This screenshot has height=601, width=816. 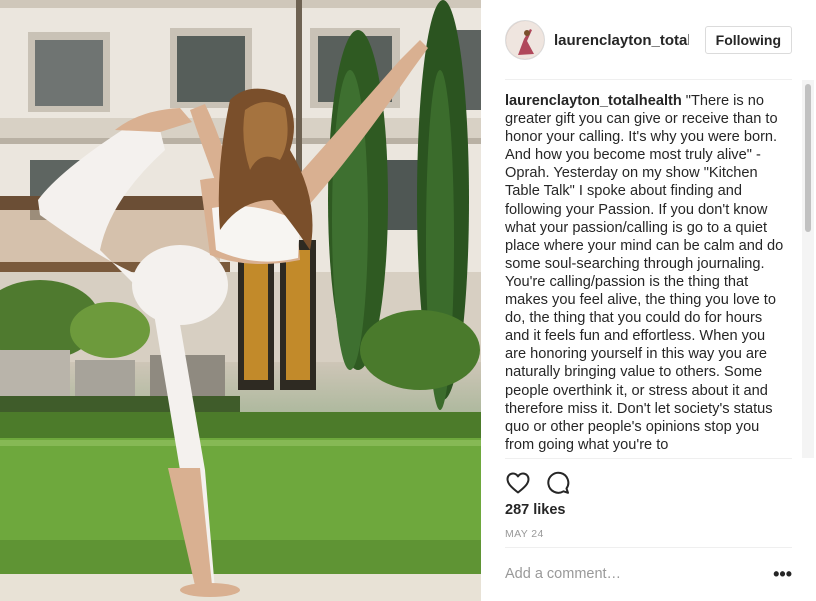 What do you see at coordinates (648, 458) in the screenshot?
I see `actions-divider` at bounding box center [648, 458].